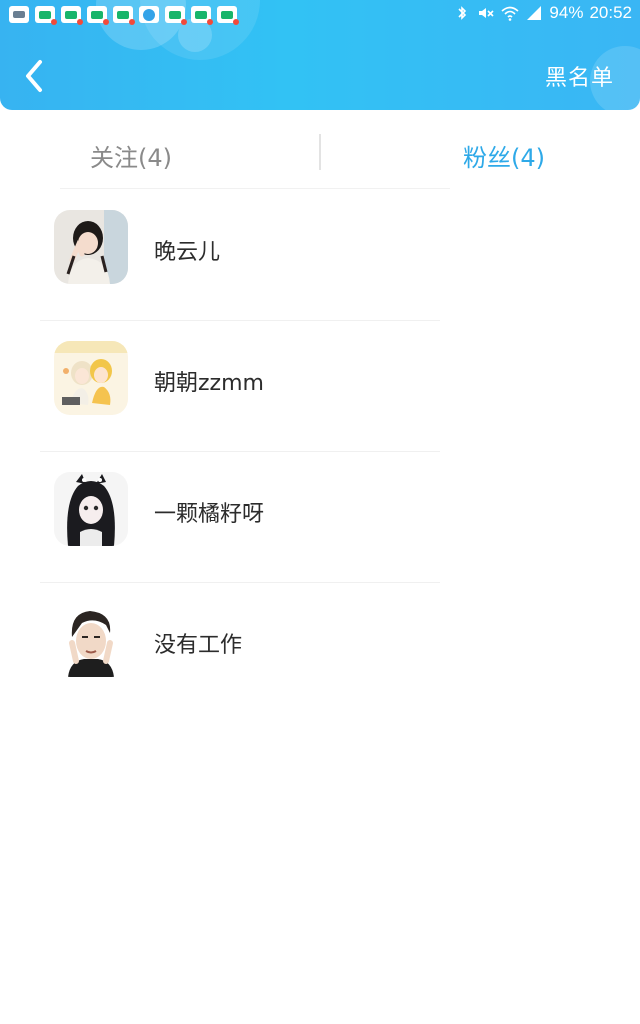 This screenshot has height=1024, width=640. Describe the element at coordinates (610, 12) in the screenshot. I see `clock-time: 20:52` at that location.